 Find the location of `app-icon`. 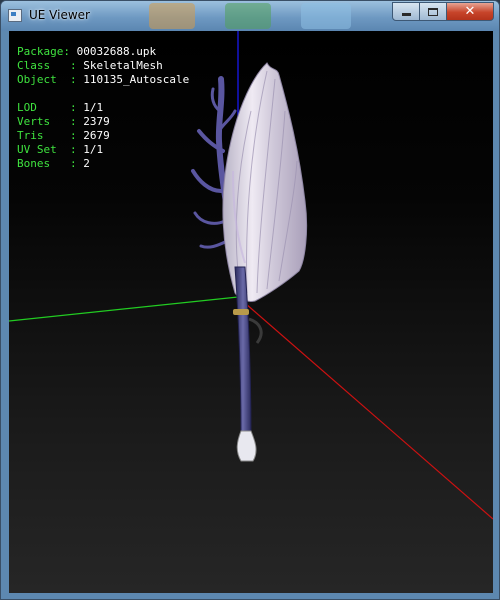

app-icon is located at coordinates (15, 15).